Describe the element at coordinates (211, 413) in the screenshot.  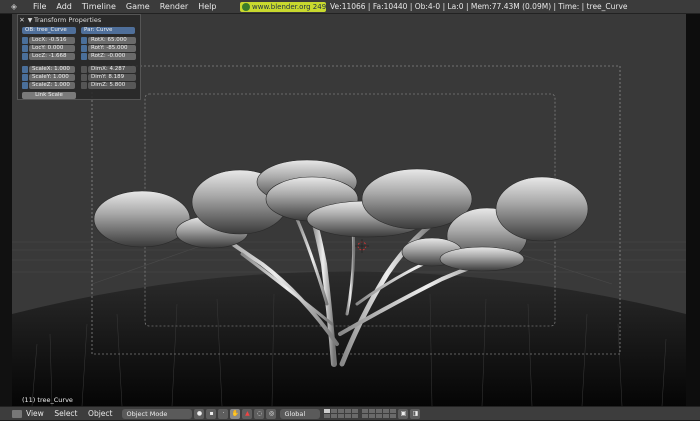
I see `camera-icon: ▪` at that location.